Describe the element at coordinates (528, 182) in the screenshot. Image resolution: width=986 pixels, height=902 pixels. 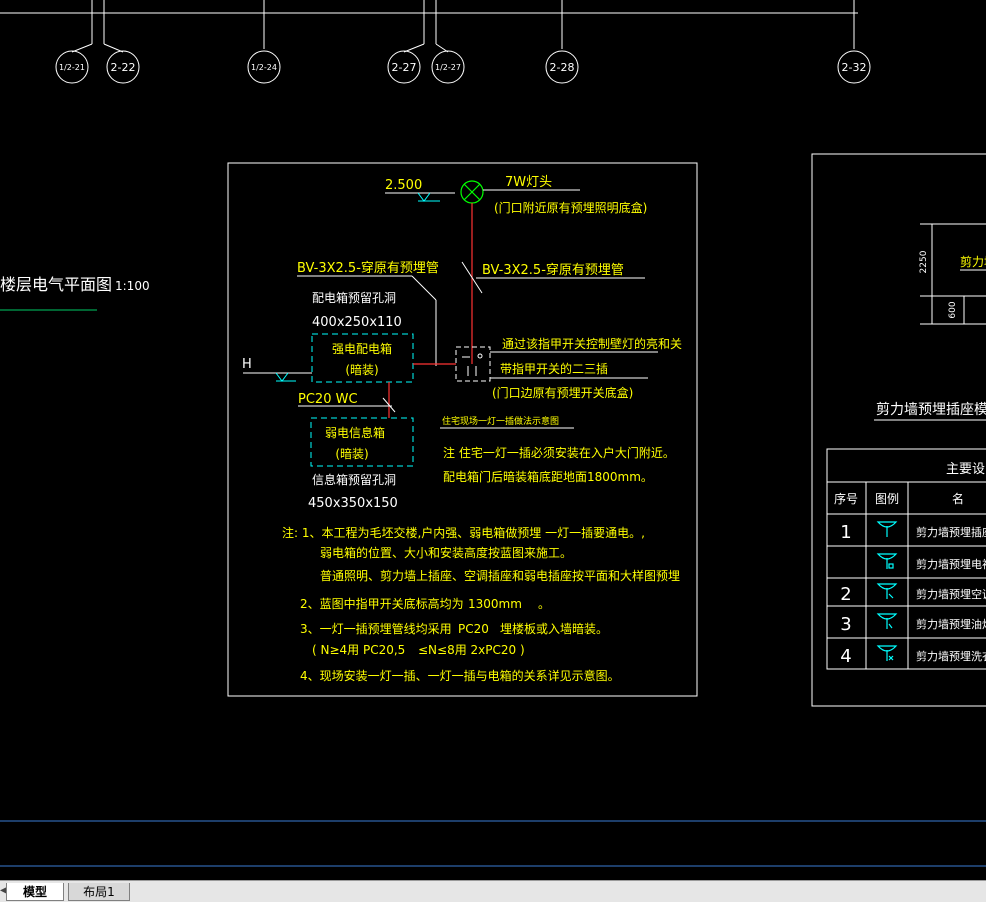
I see `lamp-label: 7W灯头` at that location.